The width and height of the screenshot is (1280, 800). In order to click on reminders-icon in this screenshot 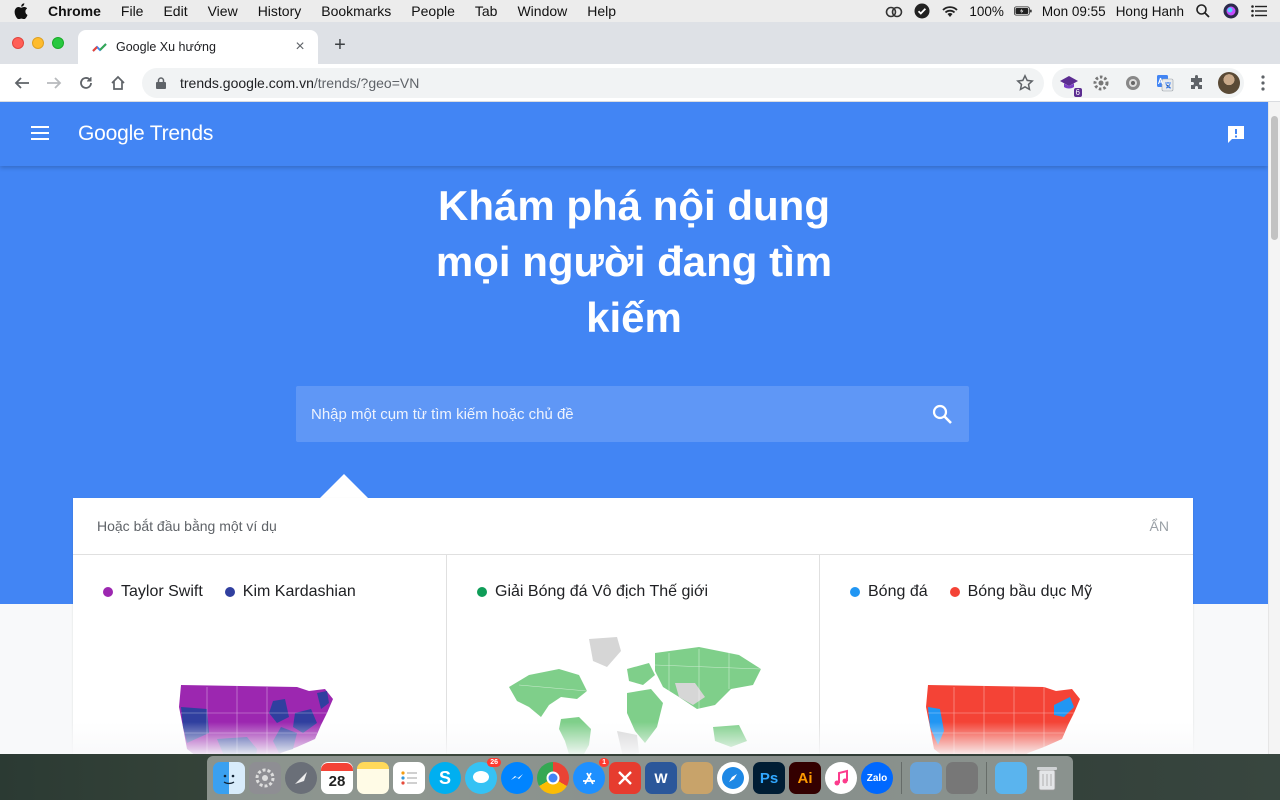, I will do `click(409, 778)`.